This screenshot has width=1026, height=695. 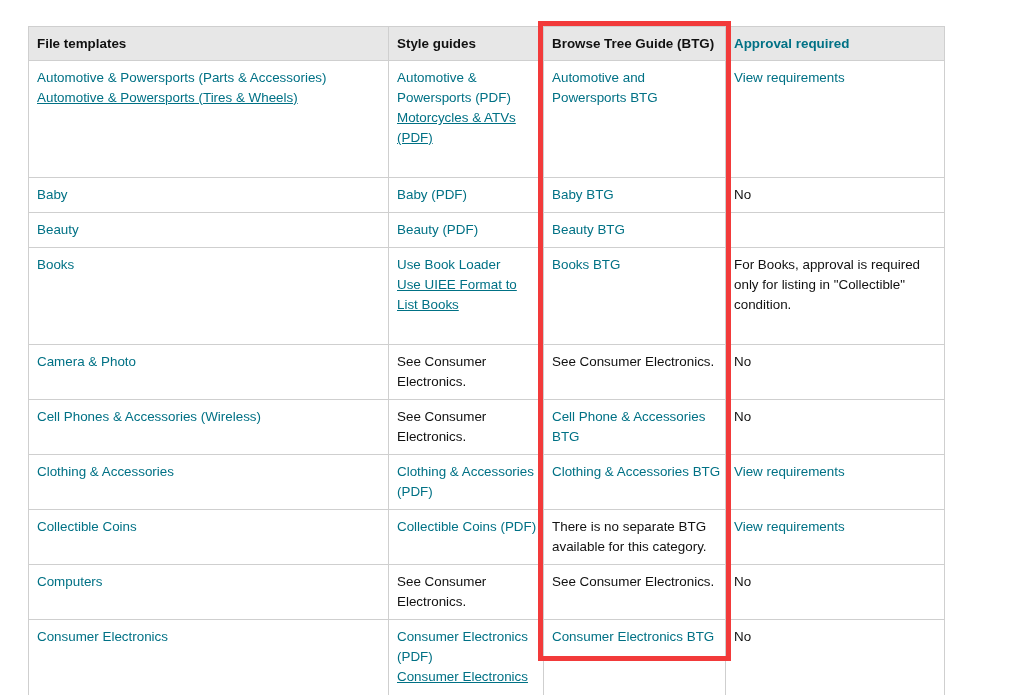 What do you see at coordinates (468, 647) in the screenshot?
I see `table-link: Consumer Electronics (PDF)` at bounding box center [468, 647].